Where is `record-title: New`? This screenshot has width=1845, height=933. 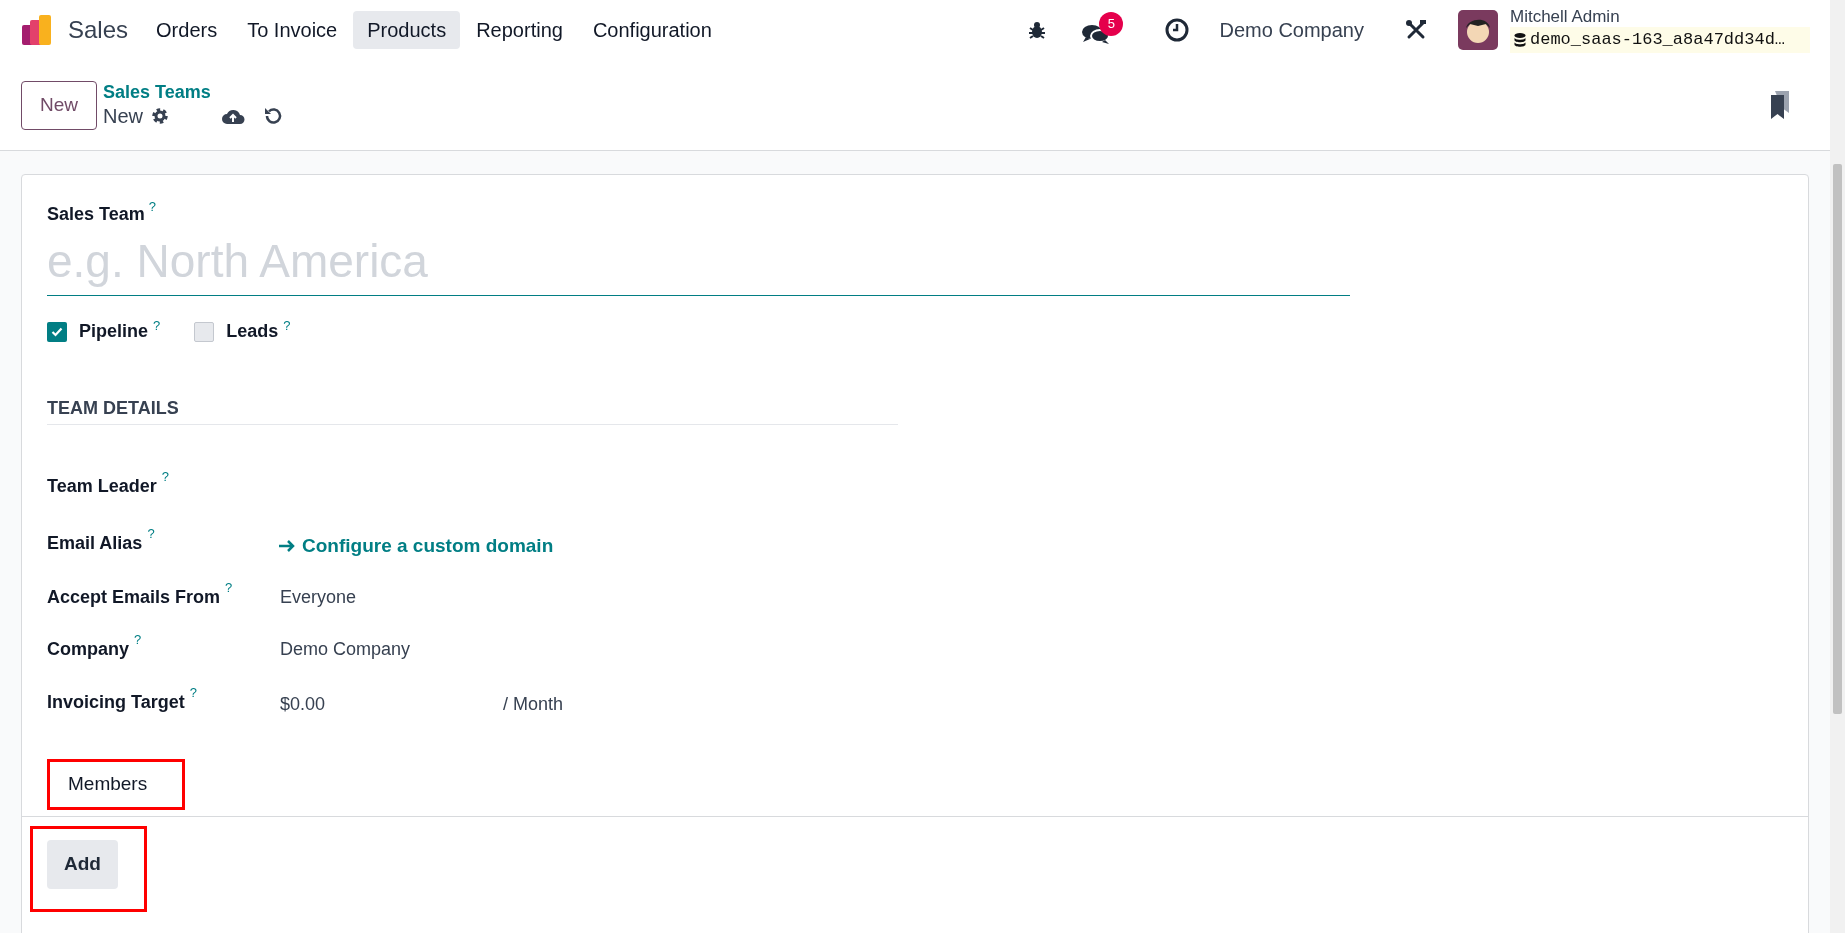 record-title: New is located at coordinates (123, 116).